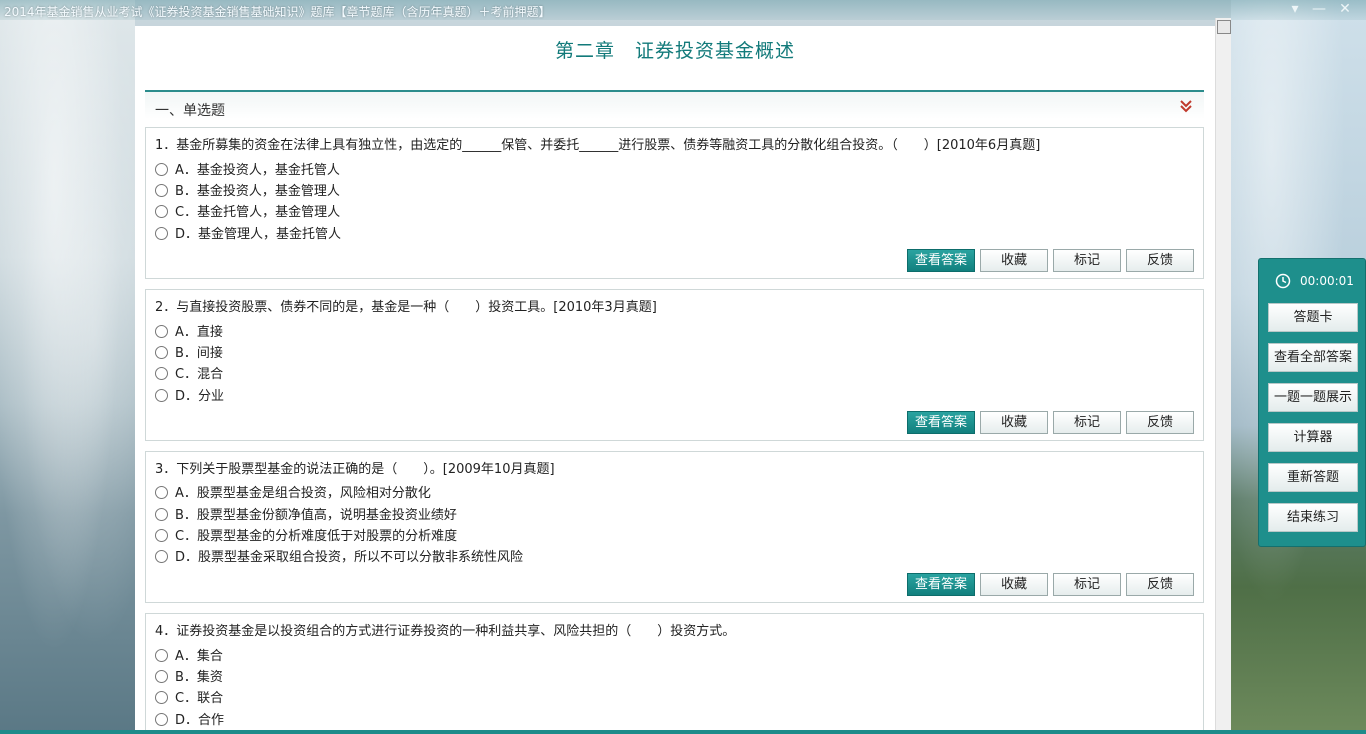 Image resolution: width=1366 pixels, height=734 pixels. I want to click on view-all-answers-button: 查看全部答案, so click(1313, 357).